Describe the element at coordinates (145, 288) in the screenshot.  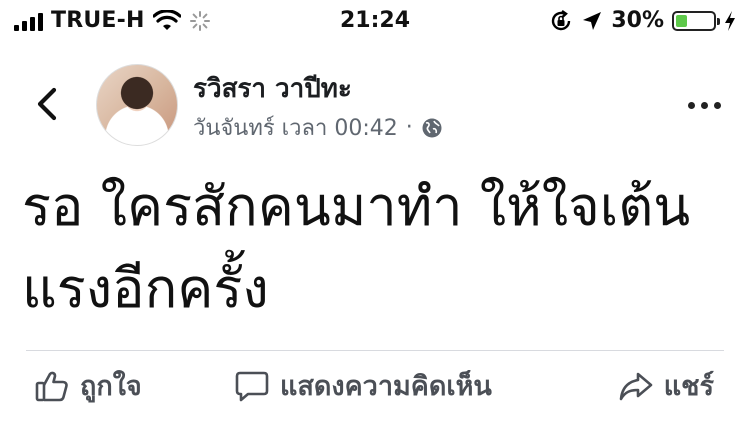
I see `post-text-line: แรงอีกครั้ง` at that location.